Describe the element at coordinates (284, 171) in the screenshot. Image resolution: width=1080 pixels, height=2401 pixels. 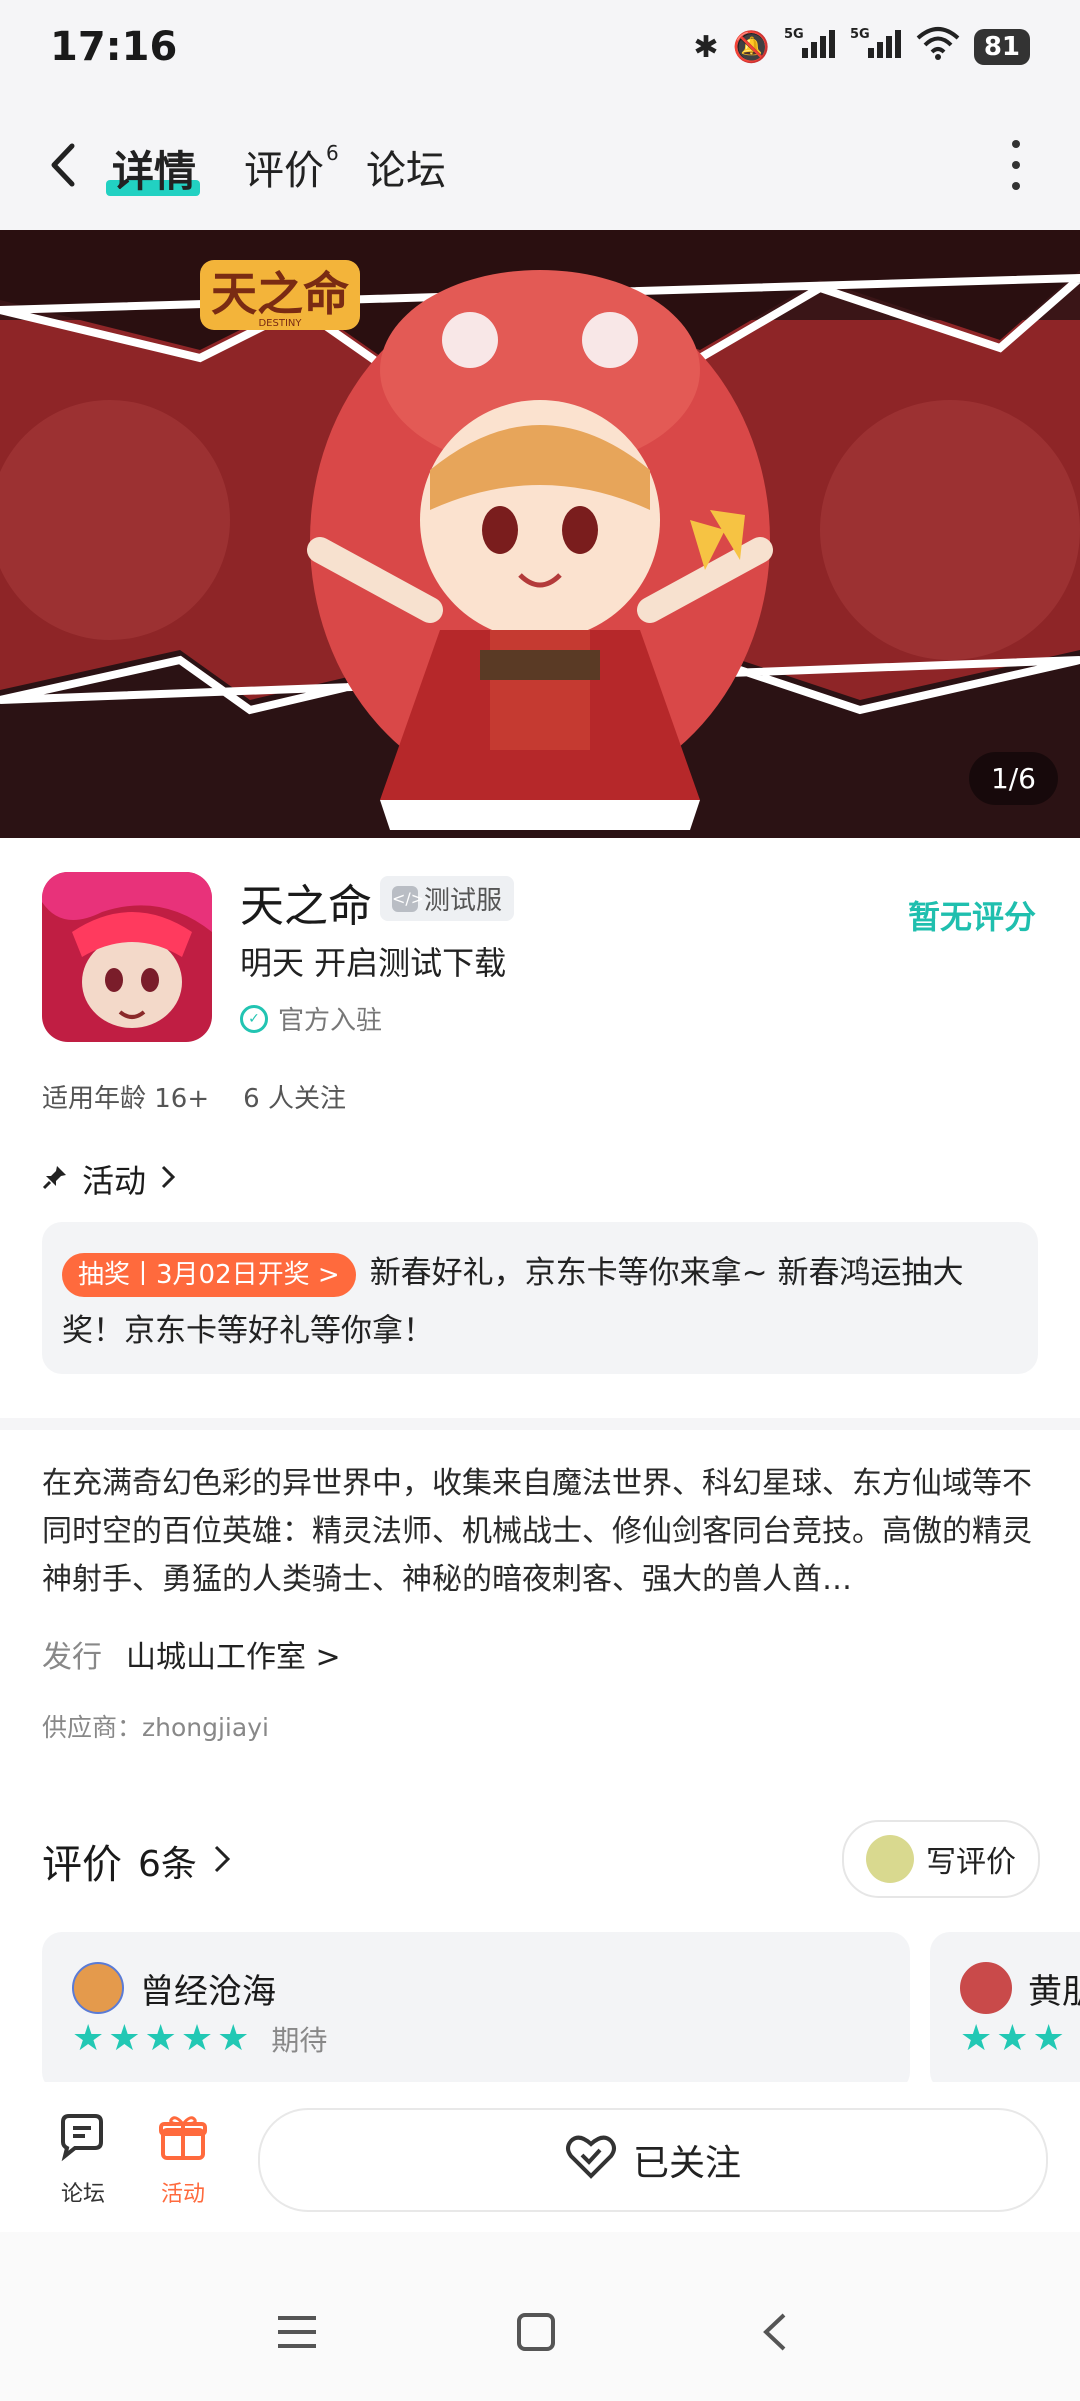
I see `tab-reviews-label: 评价` at that location.